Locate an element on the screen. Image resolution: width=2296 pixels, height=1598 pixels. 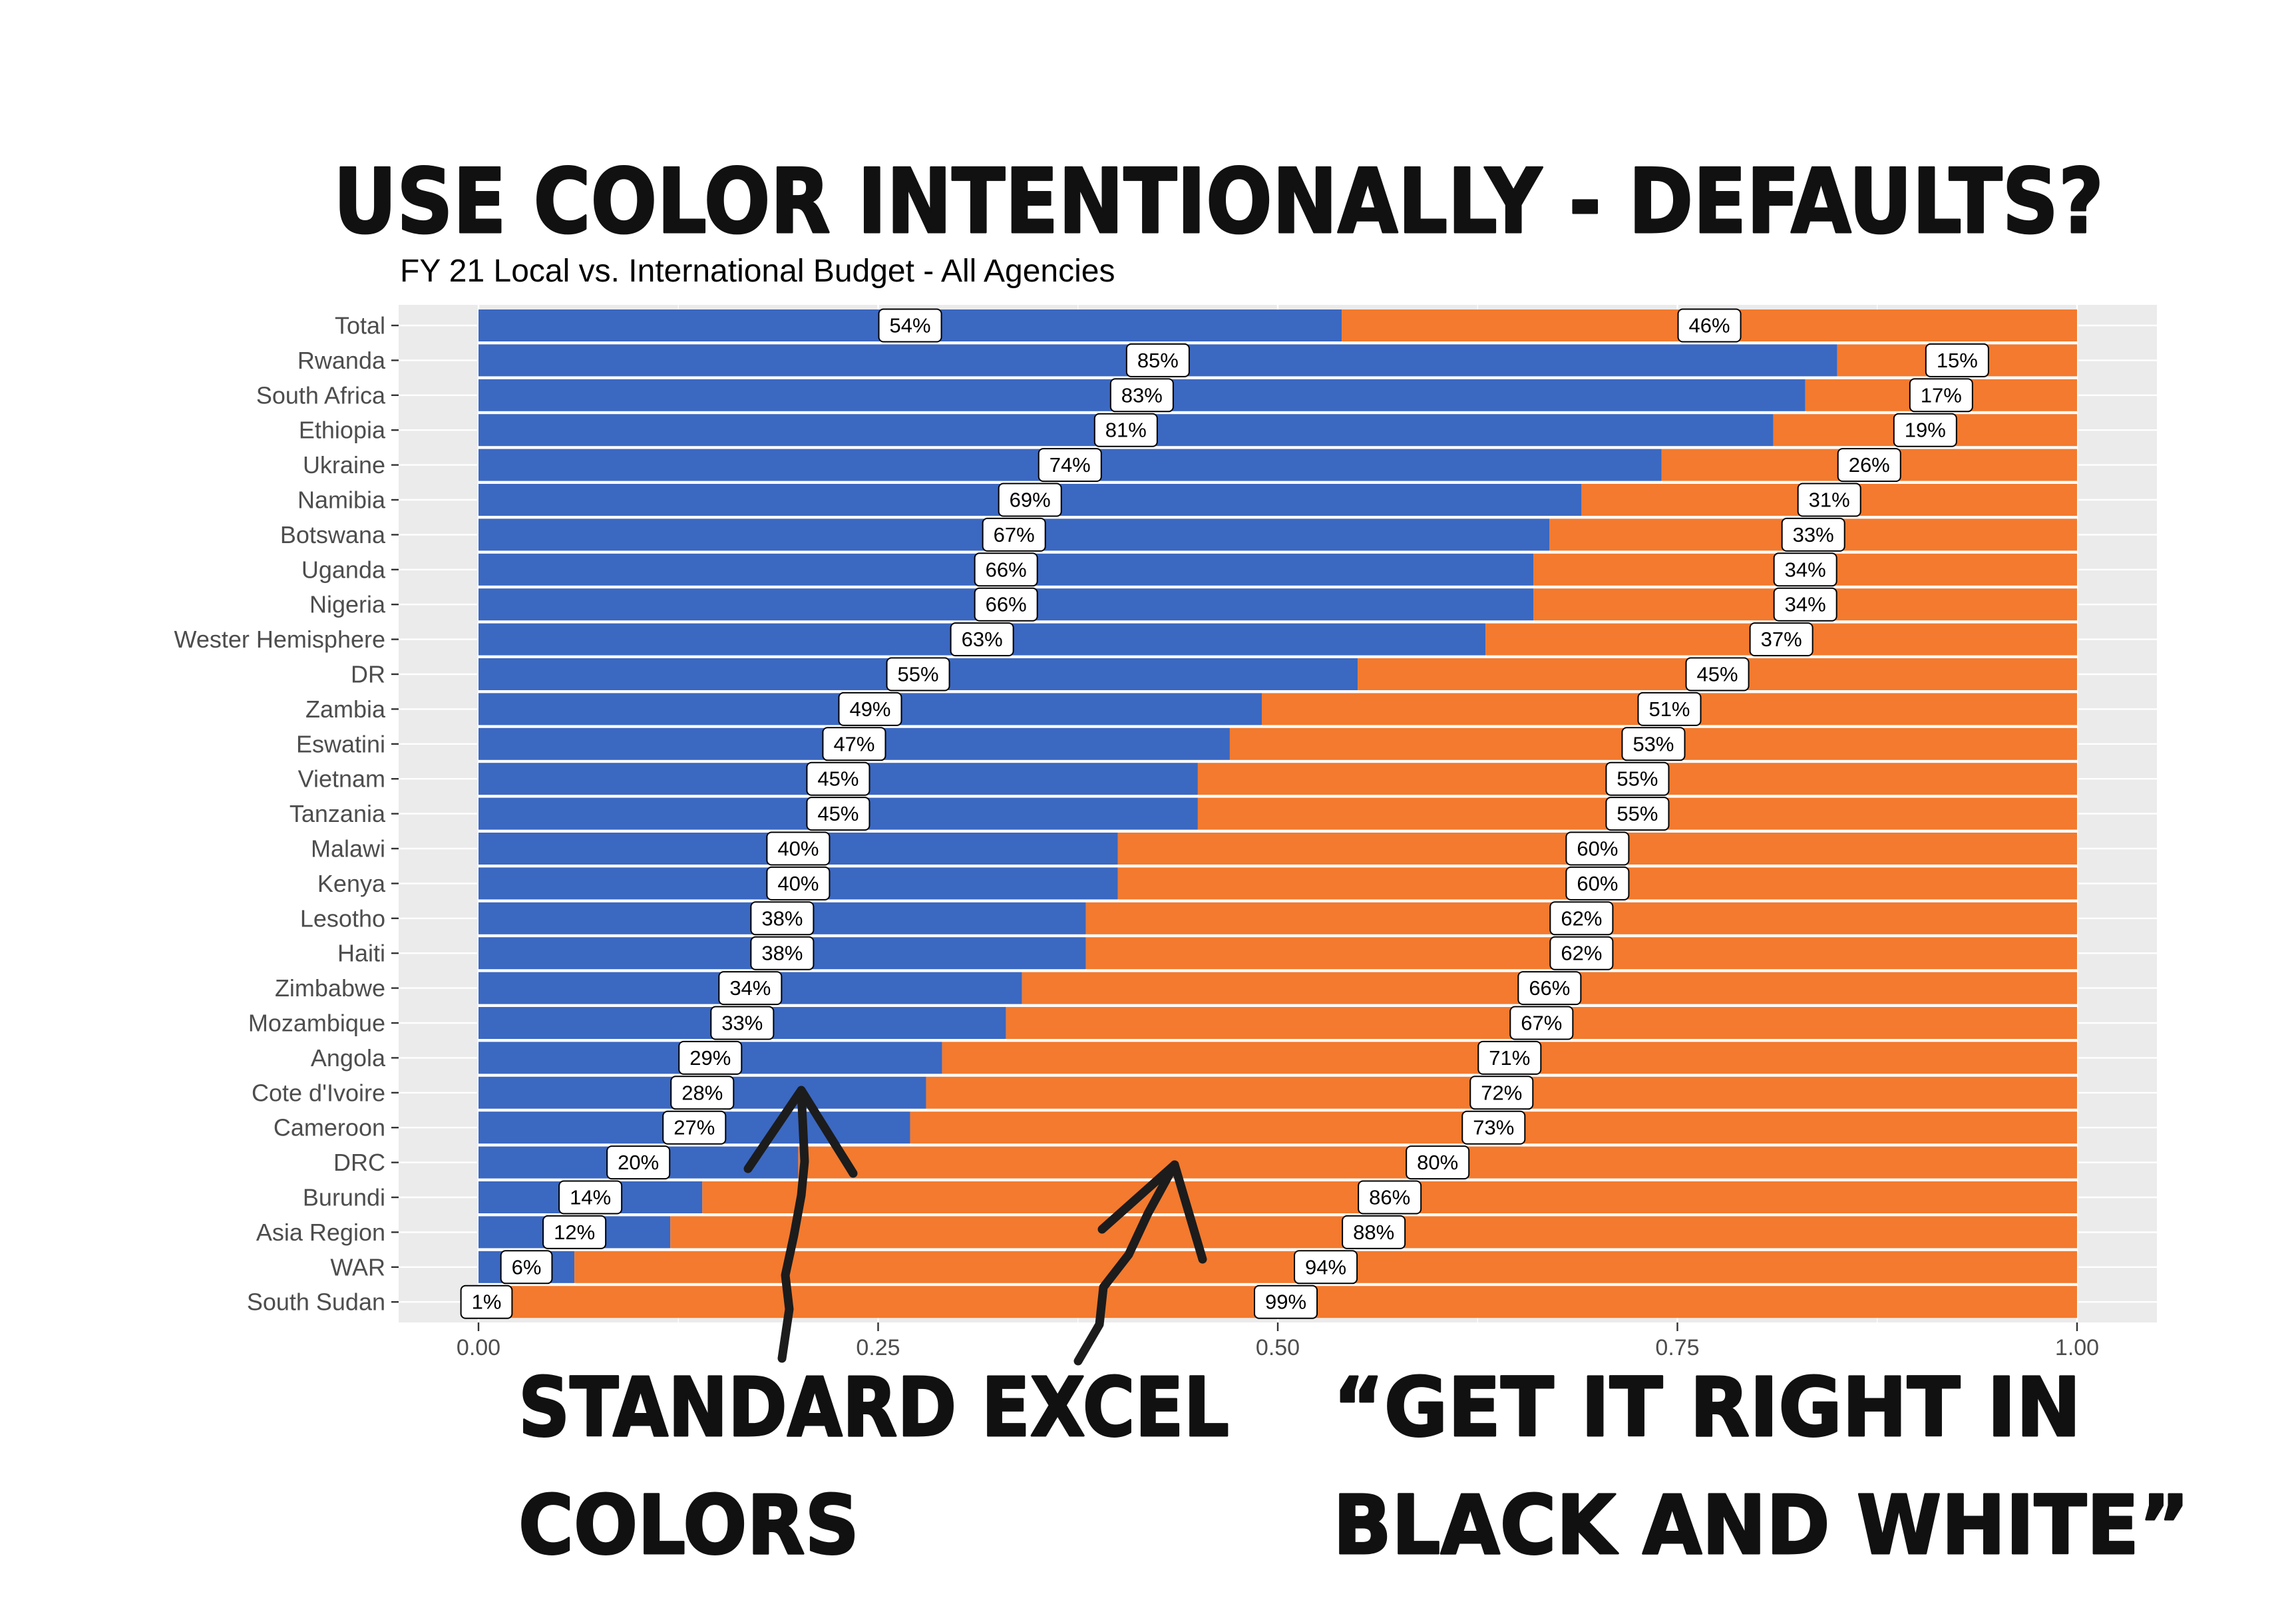
data-label-text: 69% is located at coordinates (1030, 501).